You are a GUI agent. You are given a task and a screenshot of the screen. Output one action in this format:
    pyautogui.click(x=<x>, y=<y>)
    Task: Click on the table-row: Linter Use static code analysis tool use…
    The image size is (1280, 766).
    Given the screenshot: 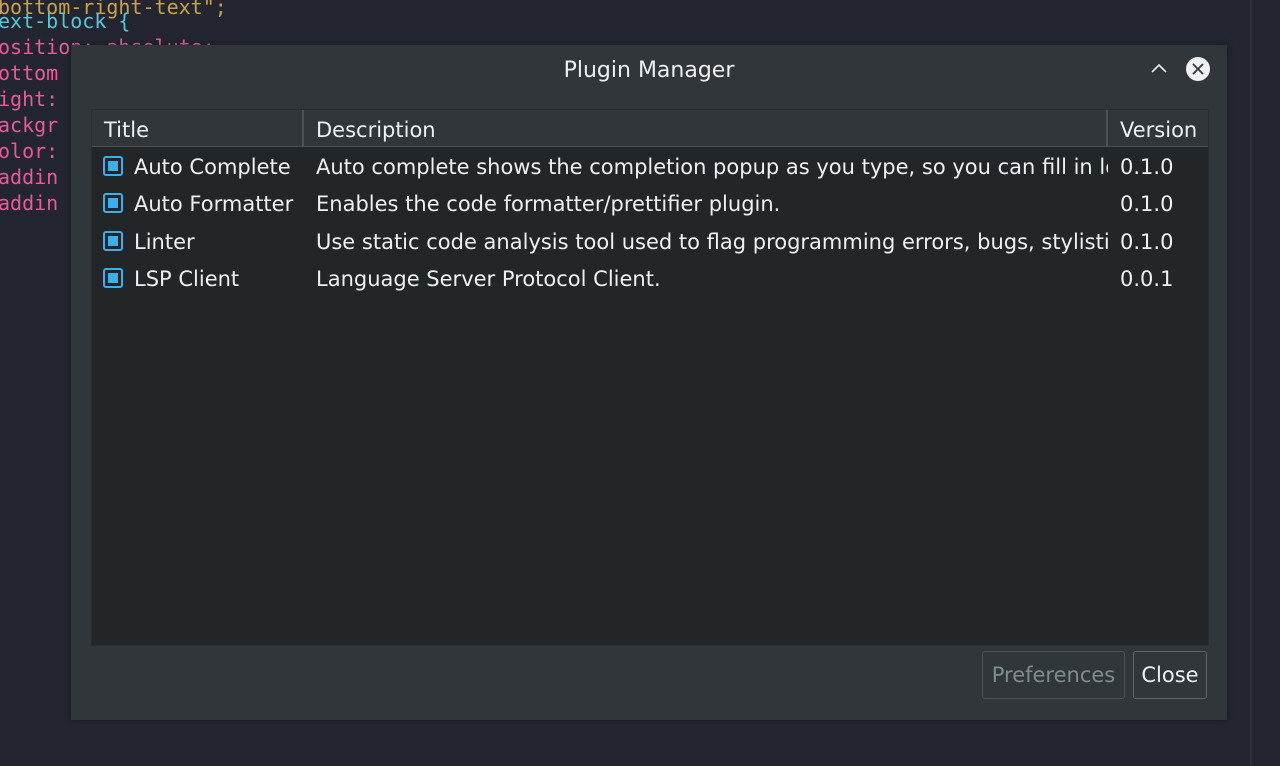 What is the action you would take?
    pyautogui.click(x=650, y=242)
    